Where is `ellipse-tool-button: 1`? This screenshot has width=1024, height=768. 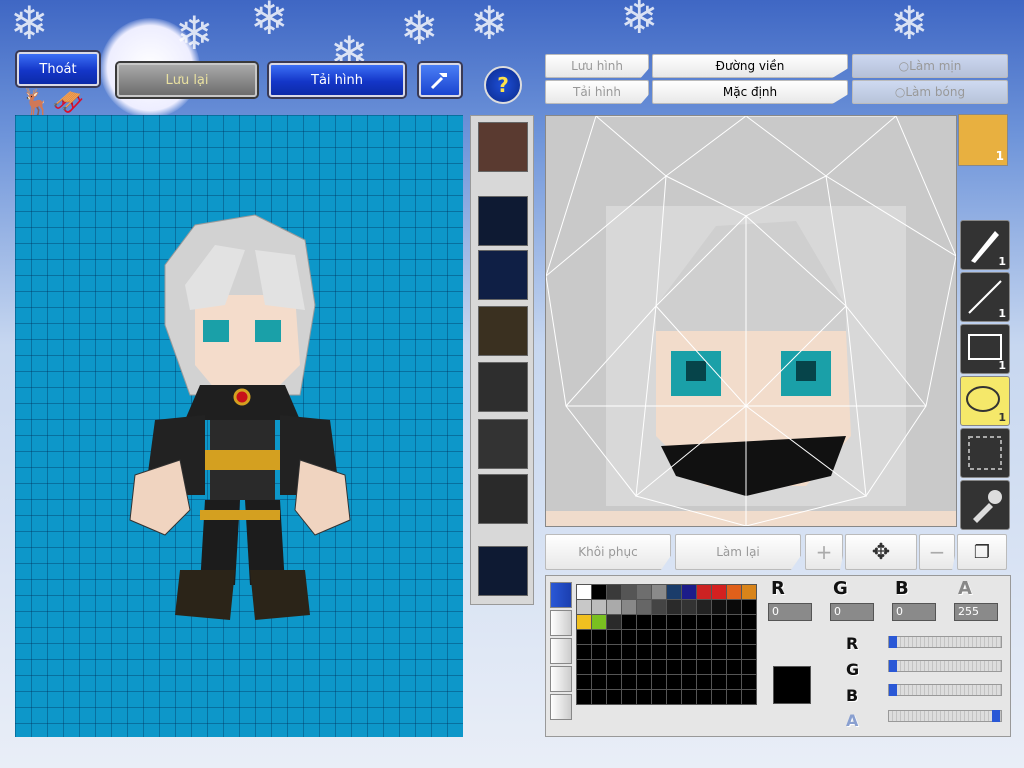 ellipse-tool-button: 1 is located at coordinates (985, 401).